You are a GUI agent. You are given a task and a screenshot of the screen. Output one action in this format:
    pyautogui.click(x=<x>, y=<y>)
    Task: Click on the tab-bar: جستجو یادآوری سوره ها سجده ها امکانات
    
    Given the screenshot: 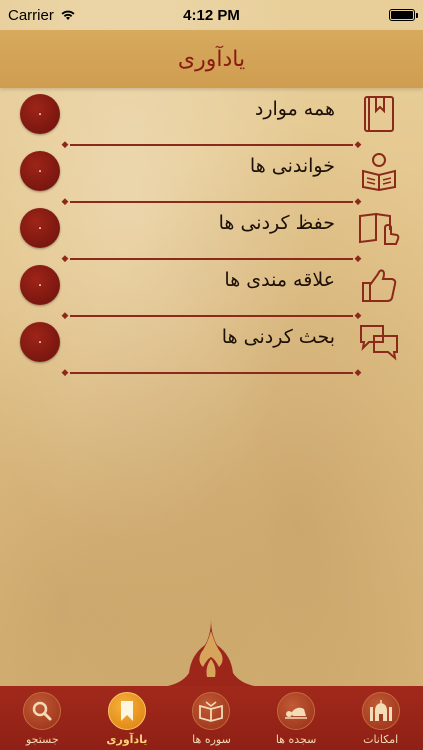 What is the action you would take?
    pyautogui.click(x=211, y=718)
    